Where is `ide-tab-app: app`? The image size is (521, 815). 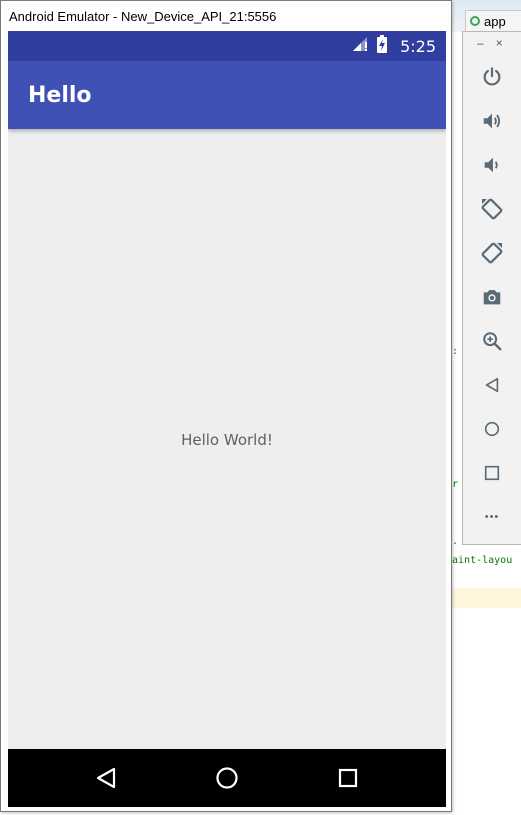
ide-tab-app: app is located at coordinates (493, 21).